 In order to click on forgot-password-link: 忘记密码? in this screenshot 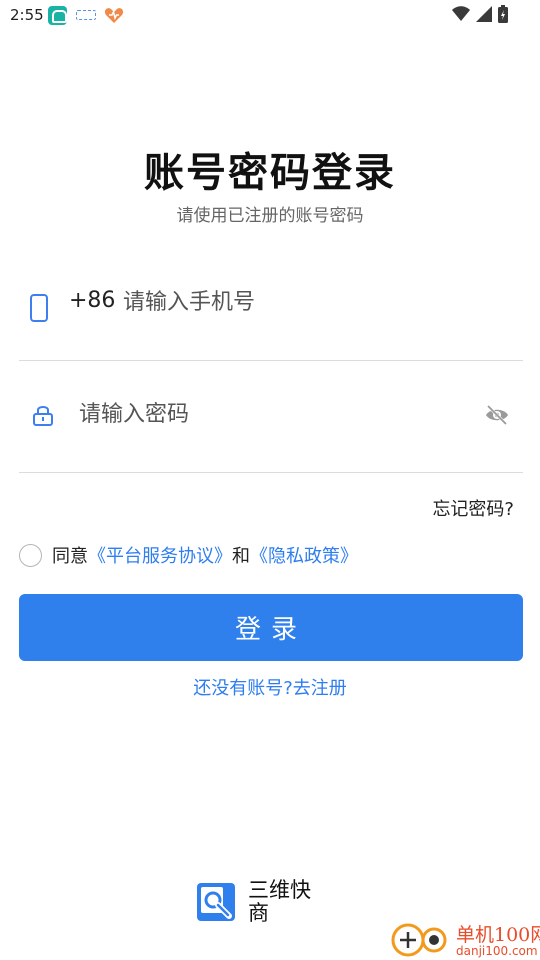, I will do `click(473, 508)`.